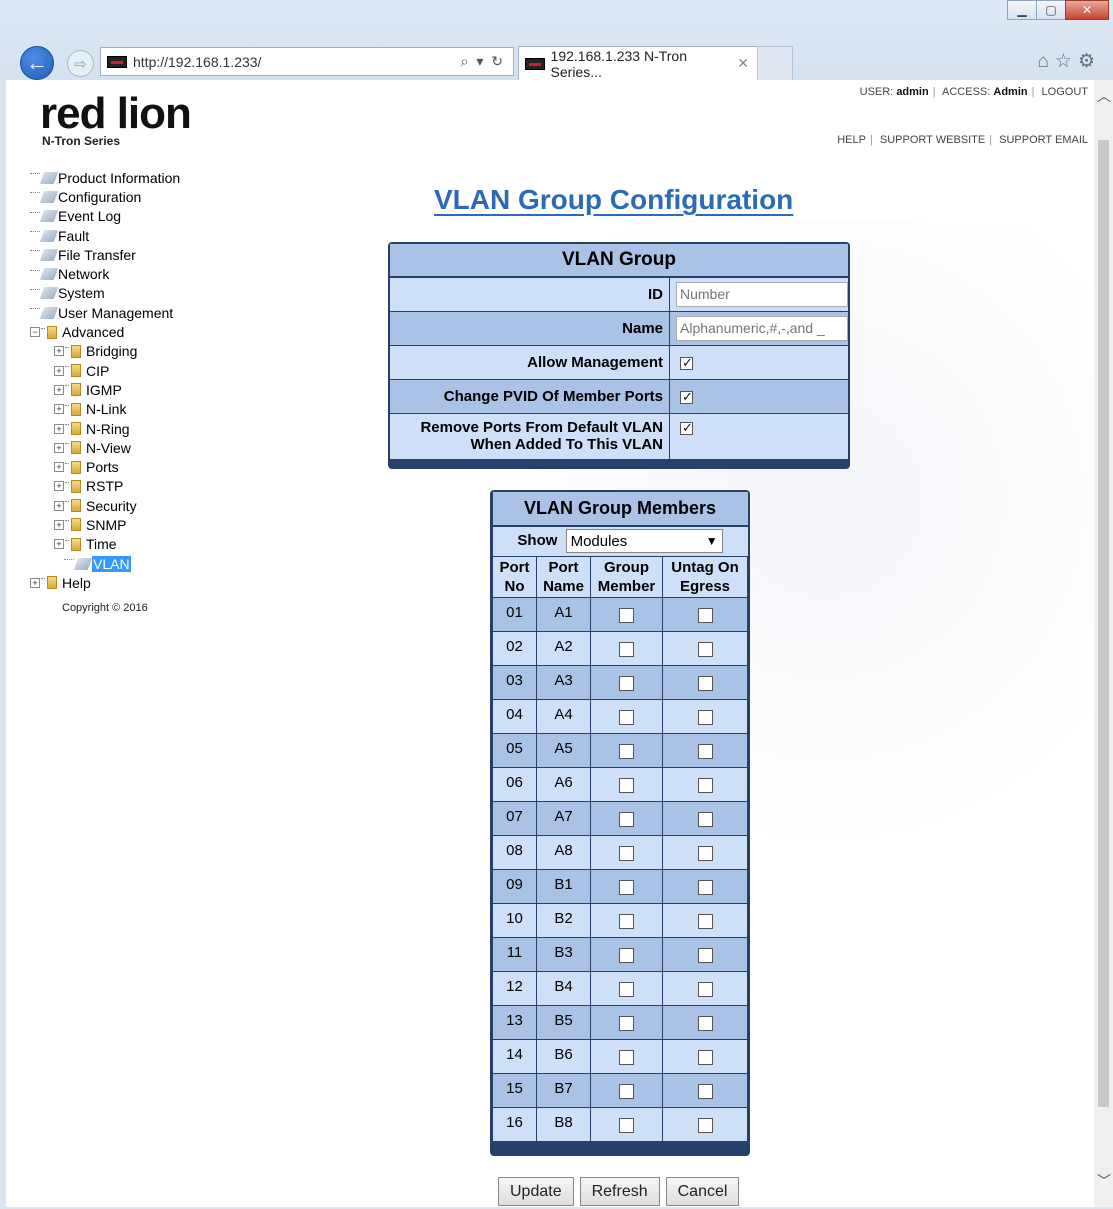 This screenshot has height=1209, width=1113. Describe the element at coordinates (1043, 140) in the screenshot. I see `support-email-link: SUPPORT EMAIL` at that location.